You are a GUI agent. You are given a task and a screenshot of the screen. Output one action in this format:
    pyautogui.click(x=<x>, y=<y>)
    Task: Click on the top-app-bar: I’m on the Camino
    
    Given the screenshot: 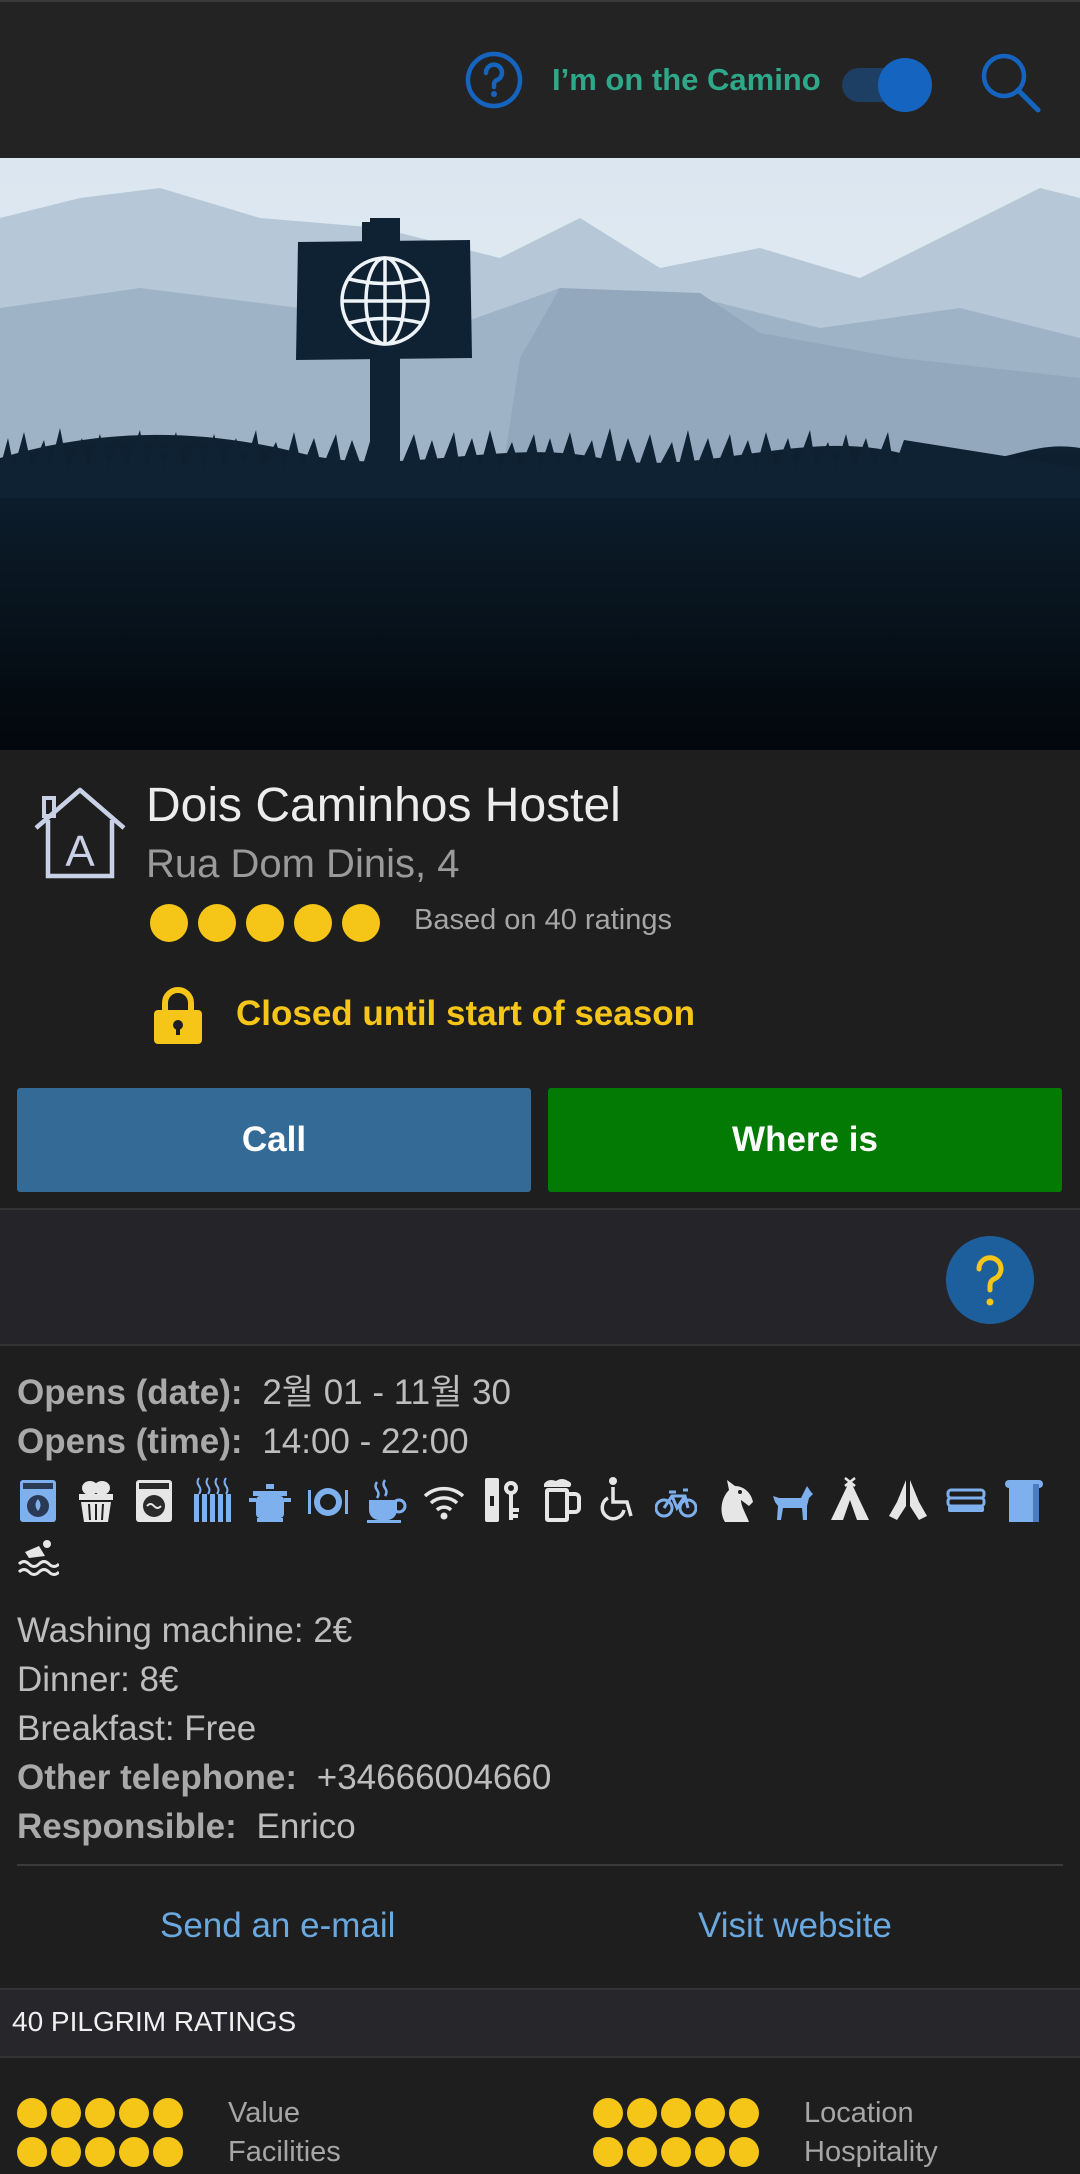 What is the action you would take?
    pyautogui.click(x=540, y=79)
    